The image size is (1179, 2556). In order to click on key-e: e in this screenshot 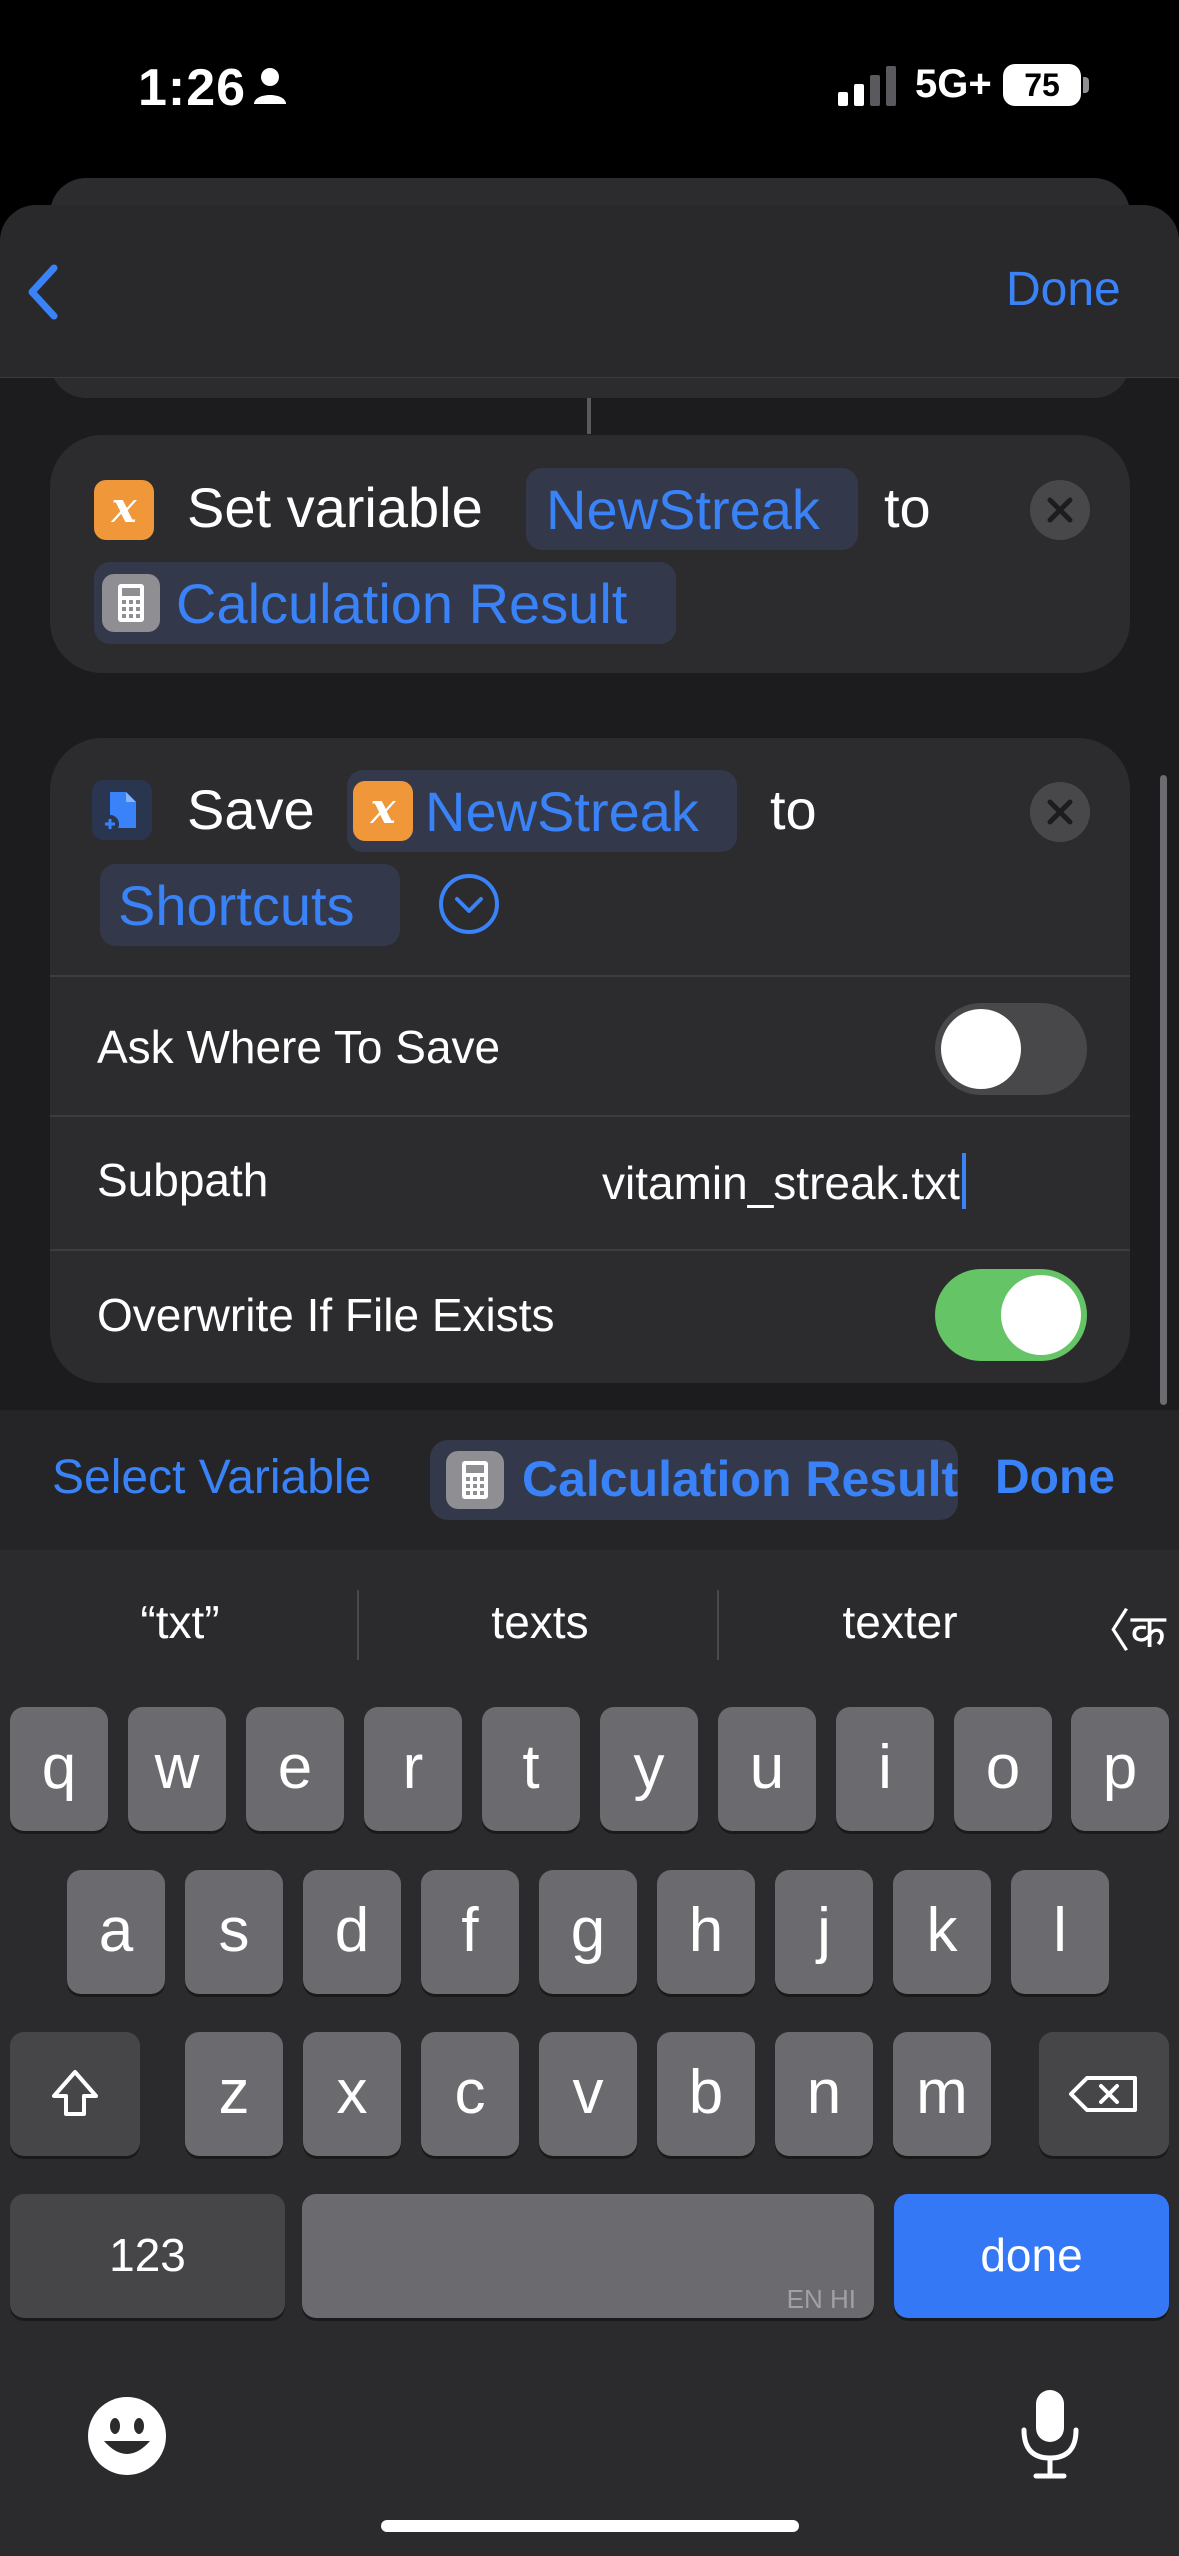, I will do `click(295, 1769)`.